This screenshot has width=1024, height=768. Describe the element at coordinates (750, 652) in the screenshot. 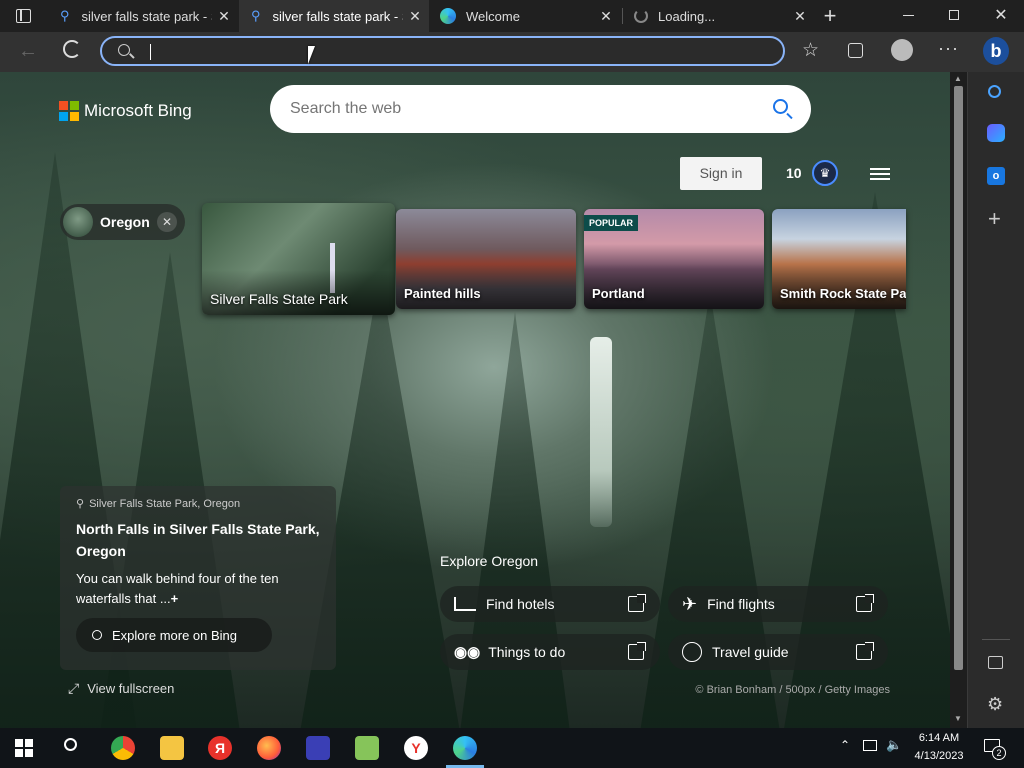

I see `button-label: Travel guide` at that location.